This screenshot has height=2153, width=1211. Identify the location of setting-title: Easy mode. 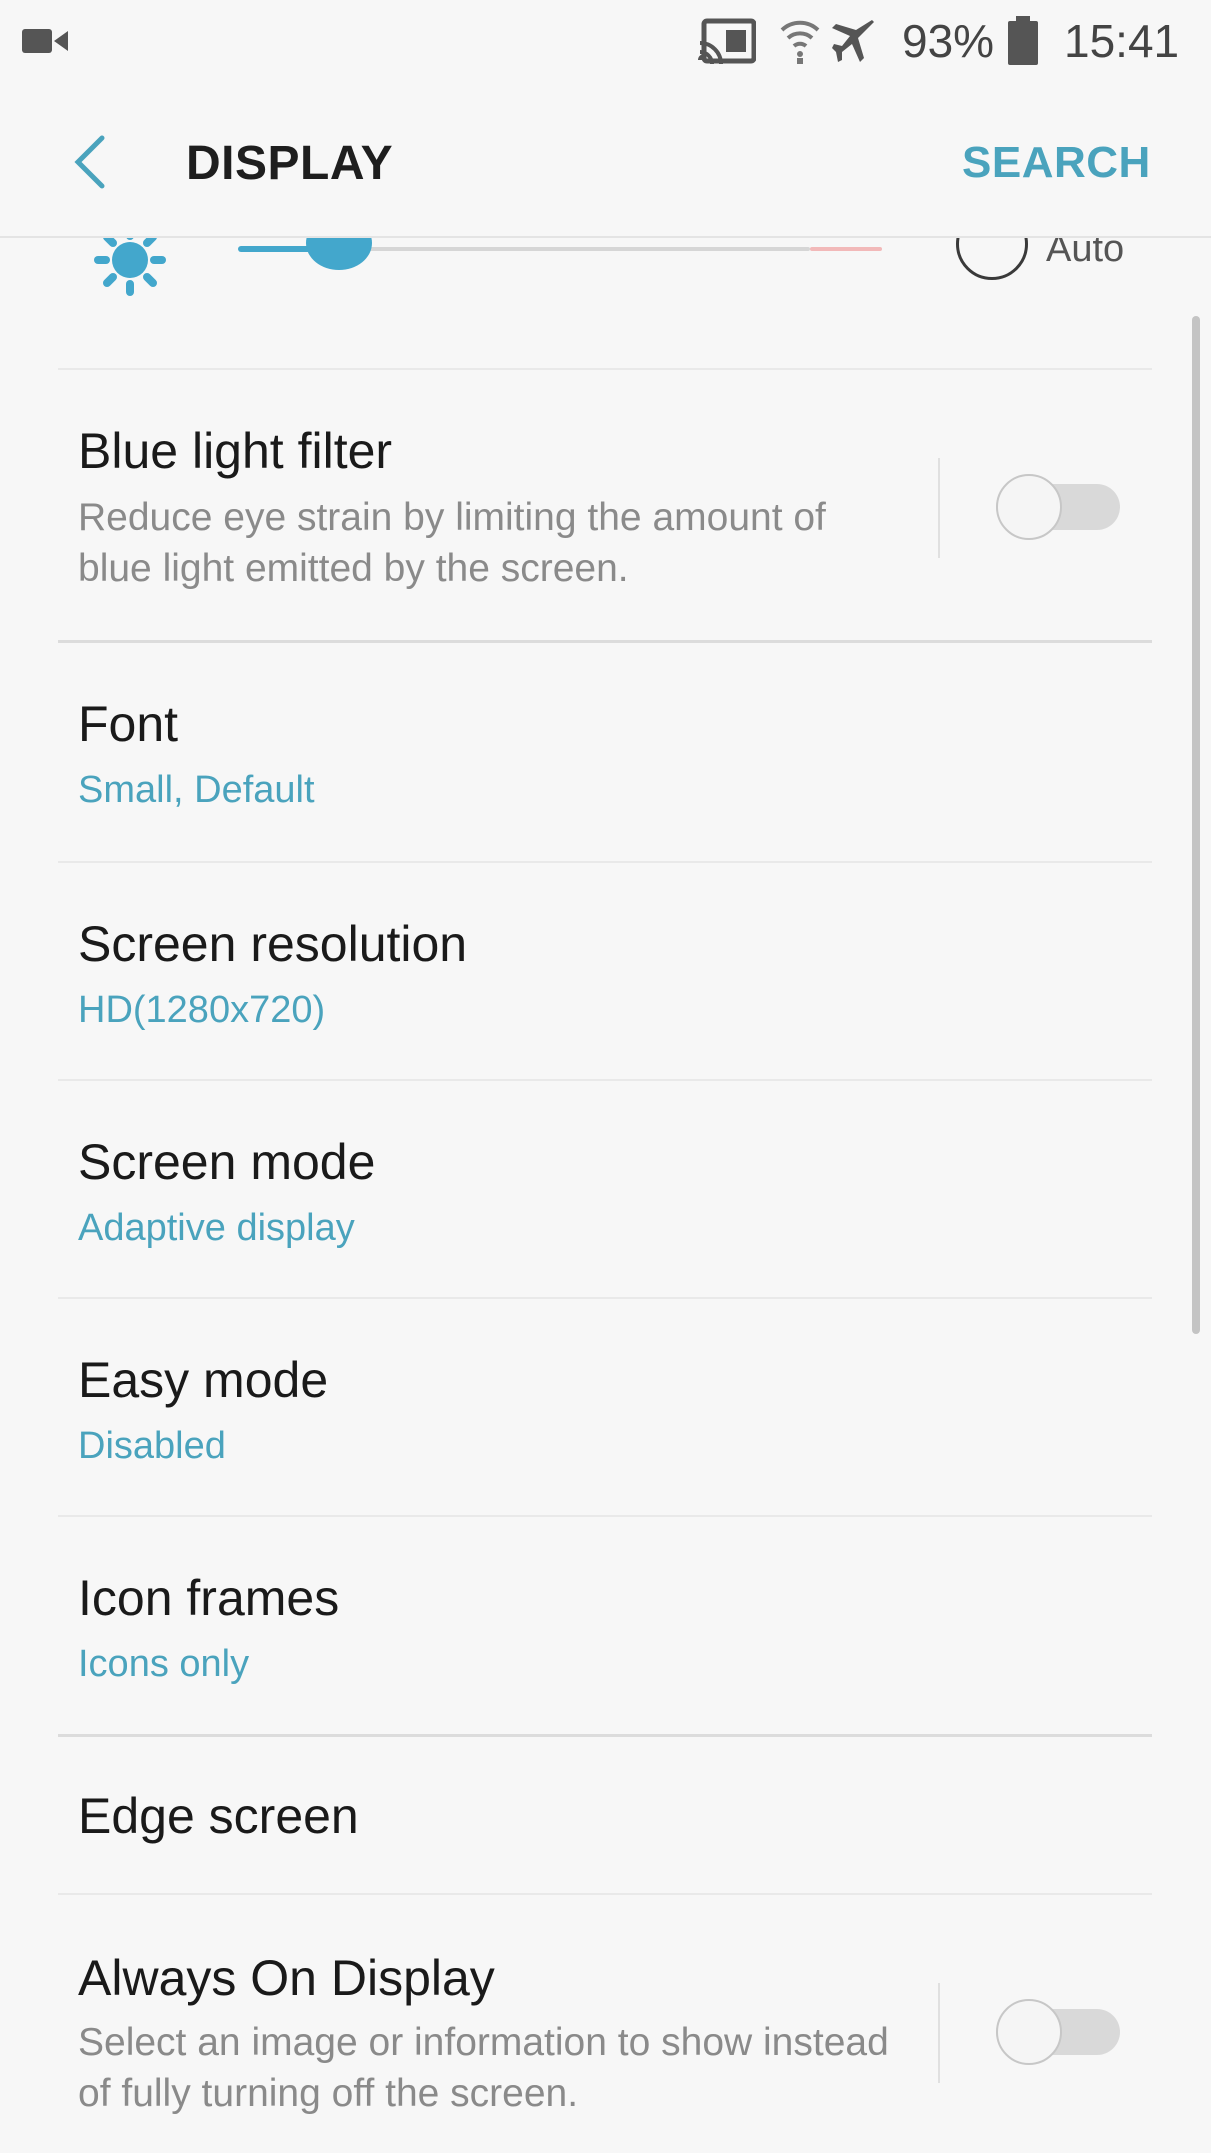
(203, 1380).